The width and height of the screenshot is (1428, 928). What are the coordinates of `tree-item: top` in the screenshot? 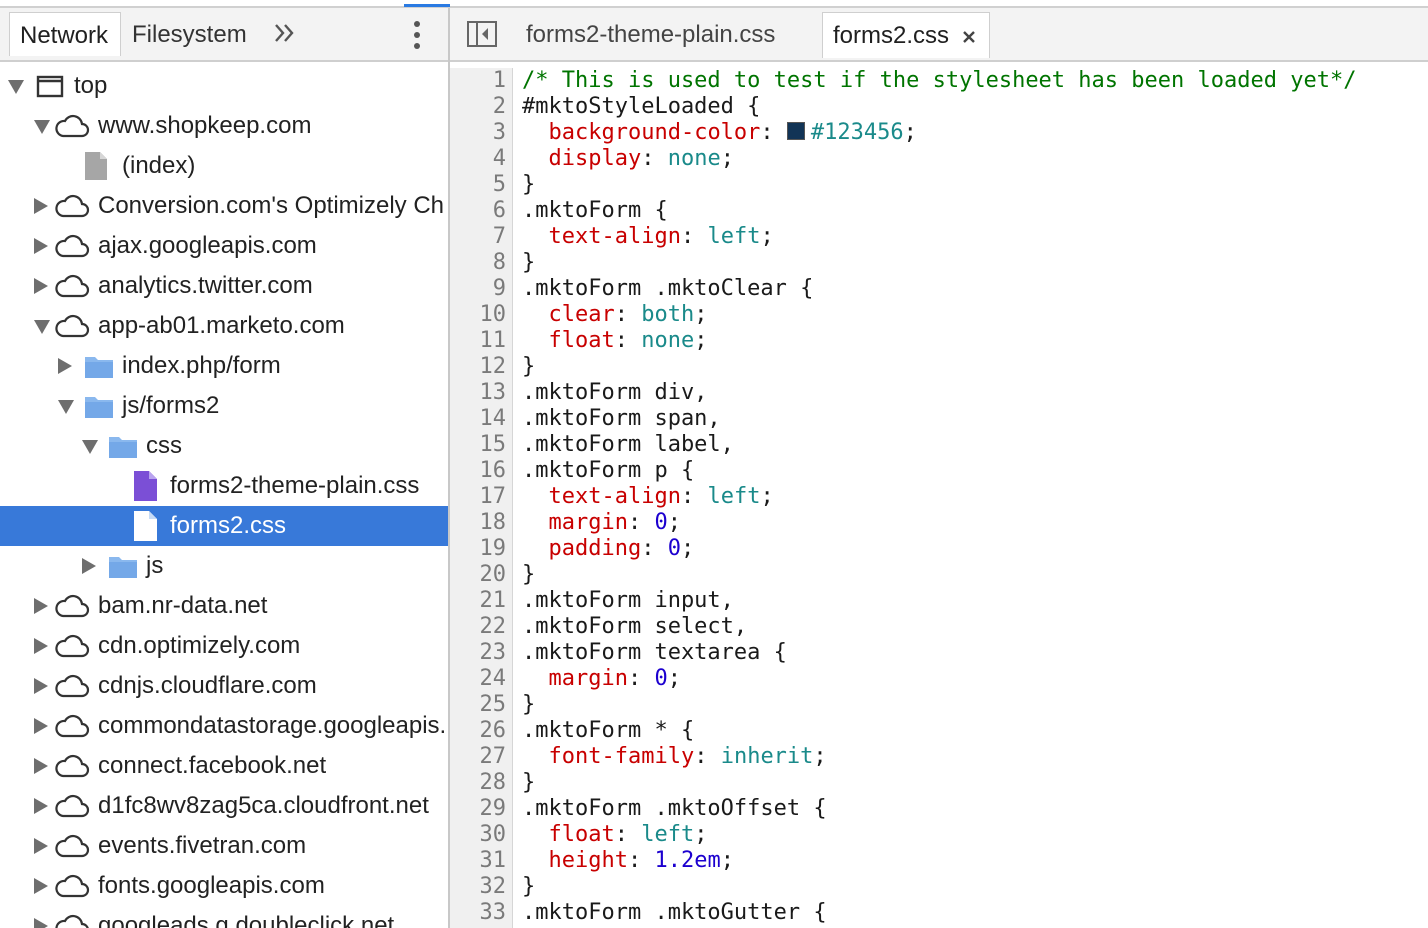 It's located at (224, 86).